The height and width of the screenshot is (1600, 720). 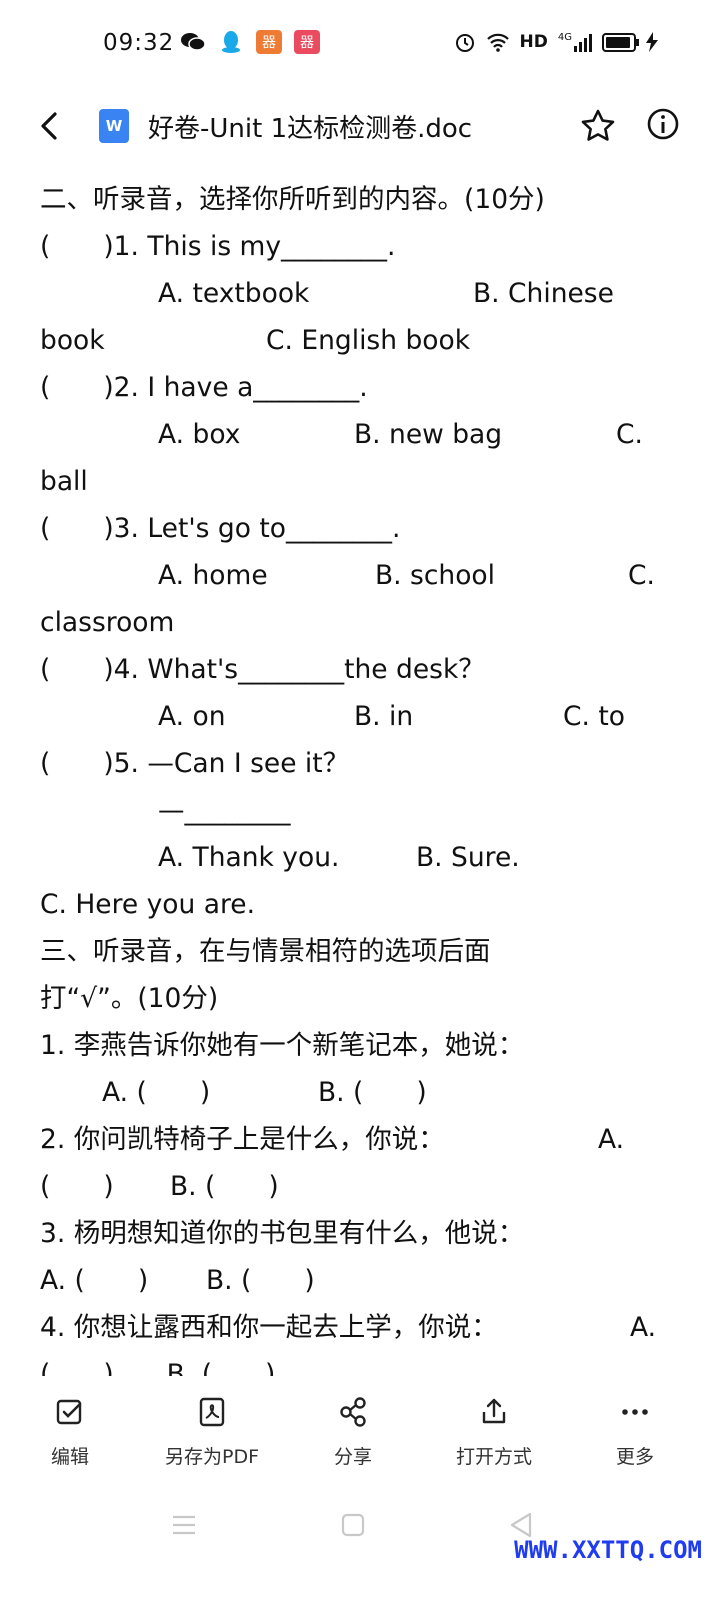 I want to click on system-indicators: HD 4G, so click(x=556, y=42).